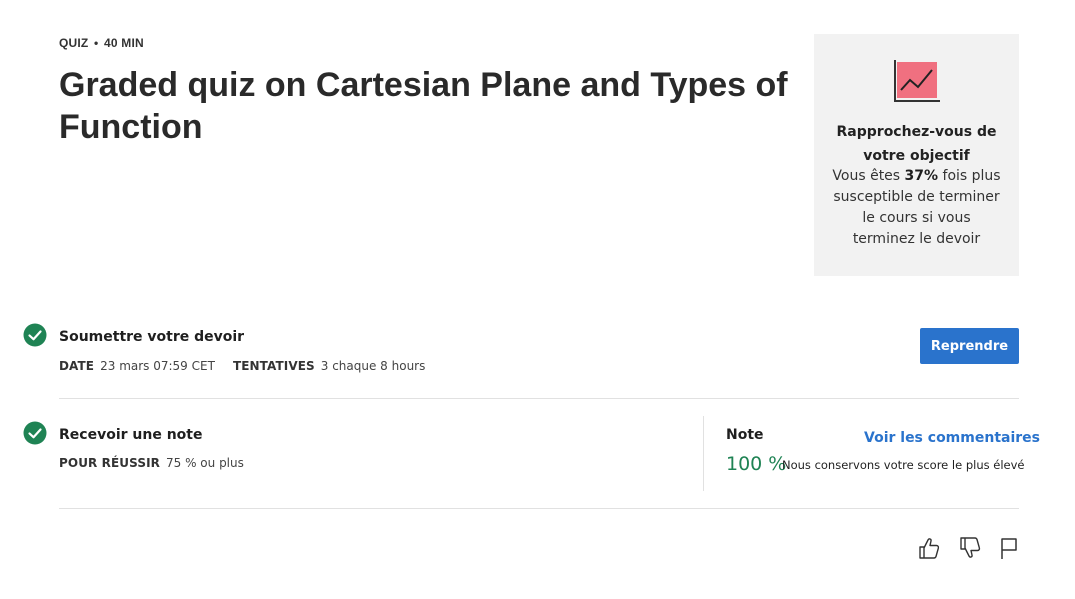 The image size is (1075, 599). What do you see at coordinates (868, 176) in the screenshot?
I see `goal-body-prefix: Vous êtes` at bounding box center [868, 176].